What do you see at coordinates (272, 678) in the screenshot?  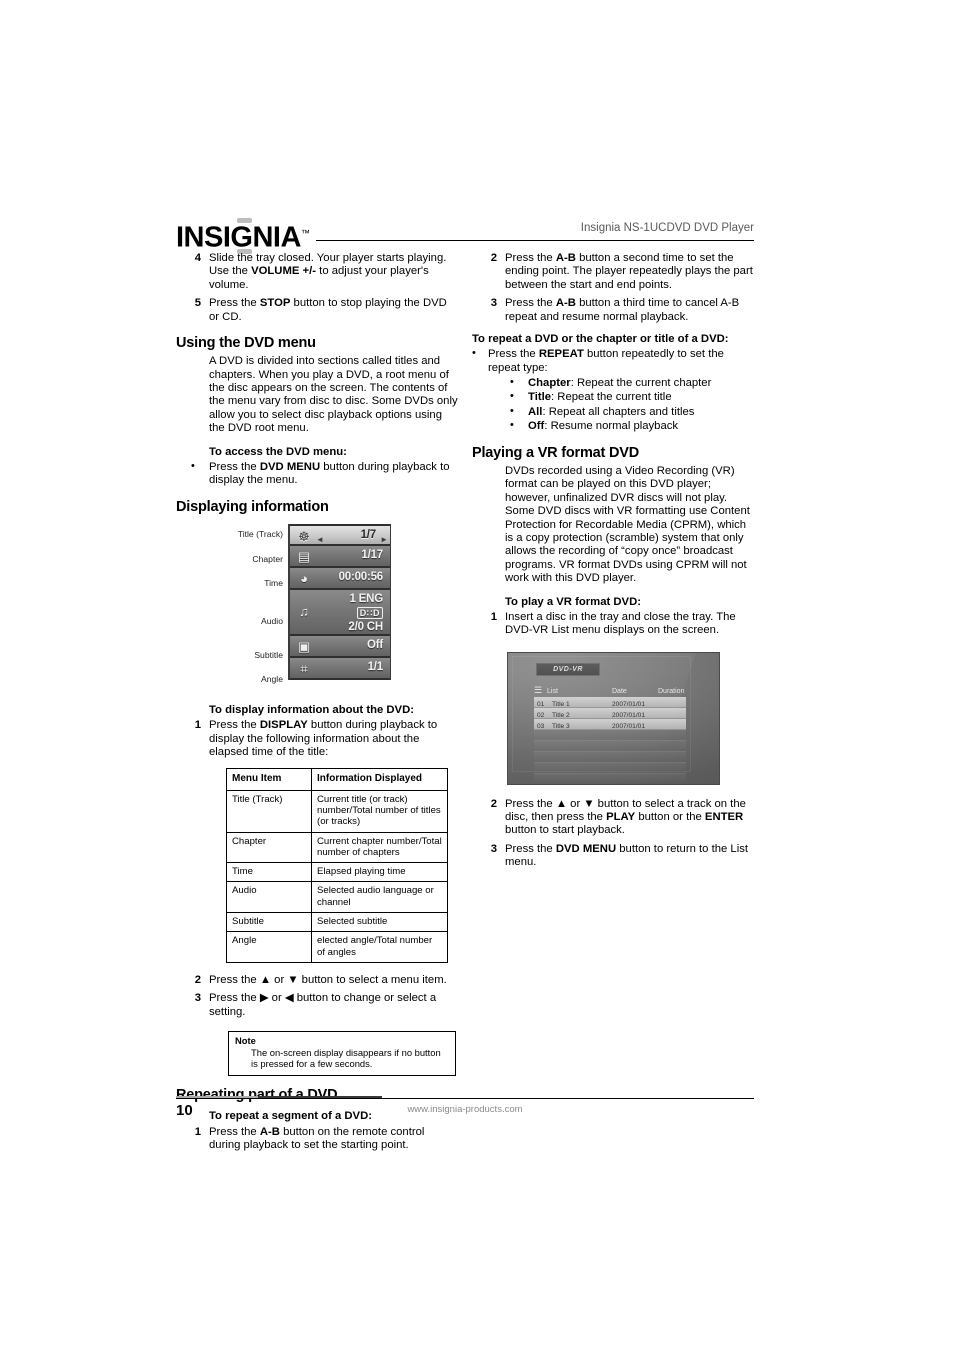 I see `osd-label-angle: Angle` at bounding box center [272, 678].